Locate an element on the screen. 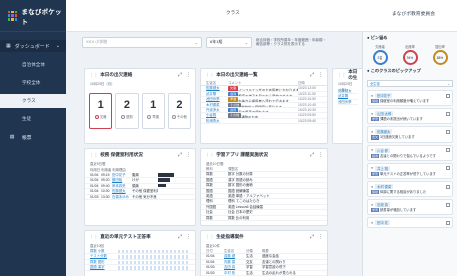 This screenshot has height=276, width=457. student-name: 石橋あゆみ is located at coordinates (122, 197).